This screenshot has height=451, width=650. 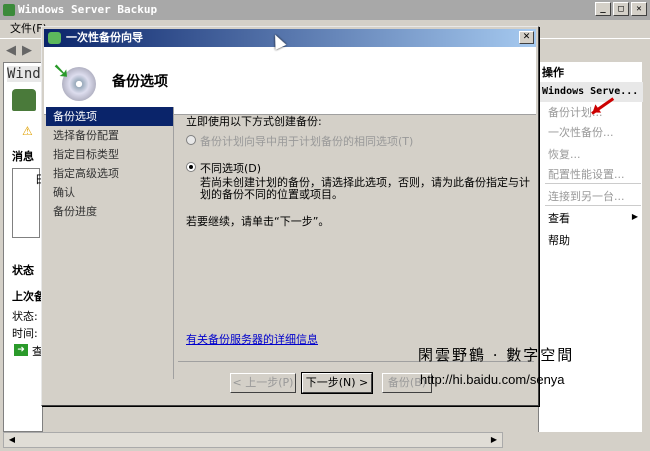 What do you see at coordinates (25, 316) in the screenshot?
I see `state-label: 状态:` at bounding box center [25, 316].